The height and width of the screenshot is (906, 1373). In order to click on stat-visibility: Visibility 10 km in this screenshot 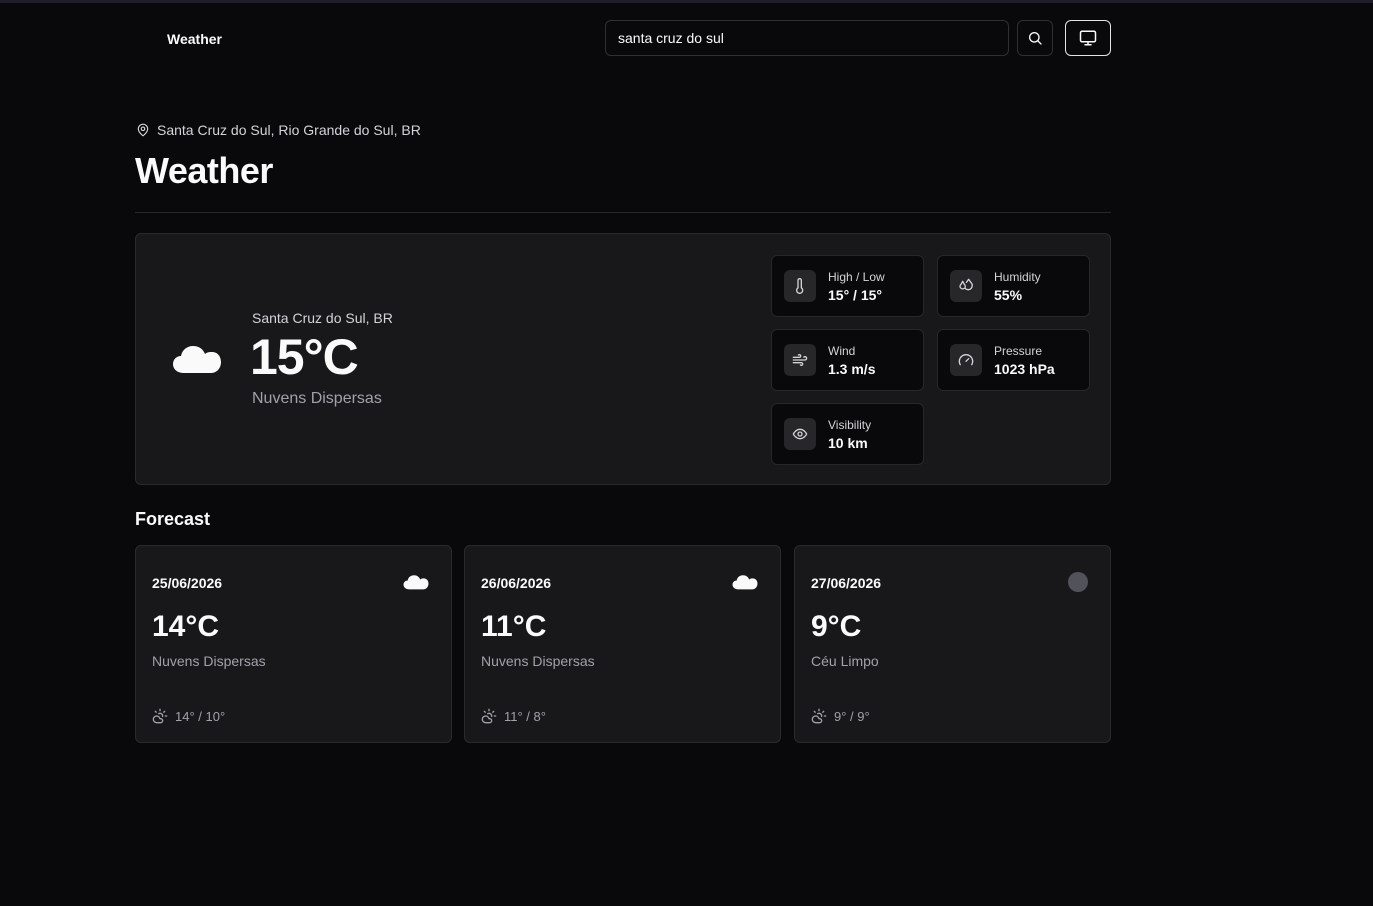, I will do `click(847, 434)`.